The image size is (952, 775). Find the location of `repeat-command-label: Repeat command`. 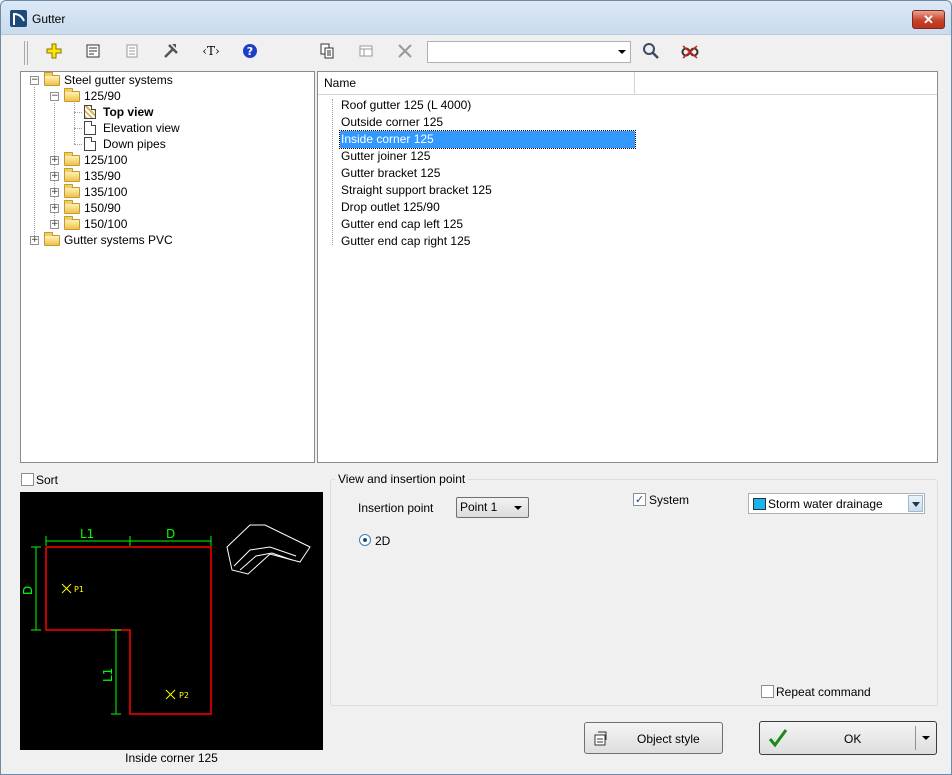

repeat-command-label: Repeat command is located at coordinates (823, 692).